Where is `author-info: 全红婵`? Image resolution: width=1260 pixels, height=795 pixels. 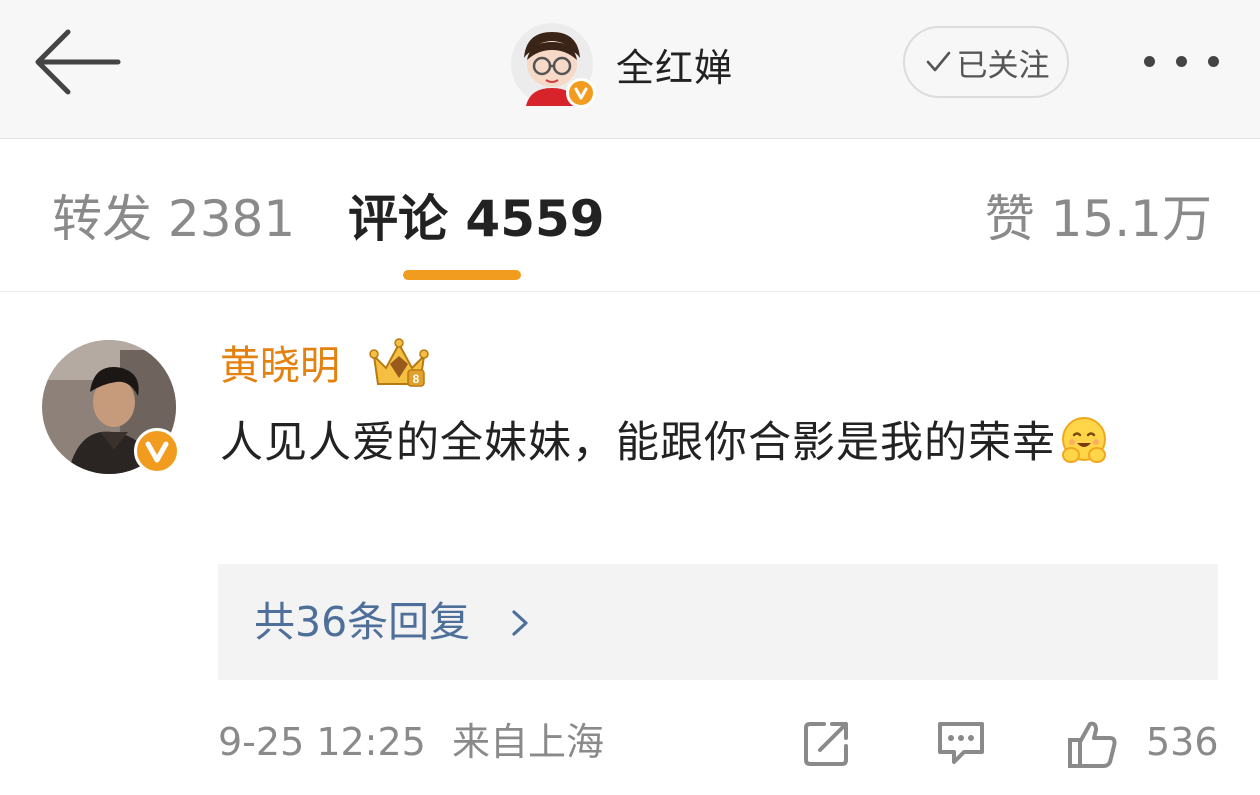 author-info: 全红婵 is located at coordinates (621, 65).